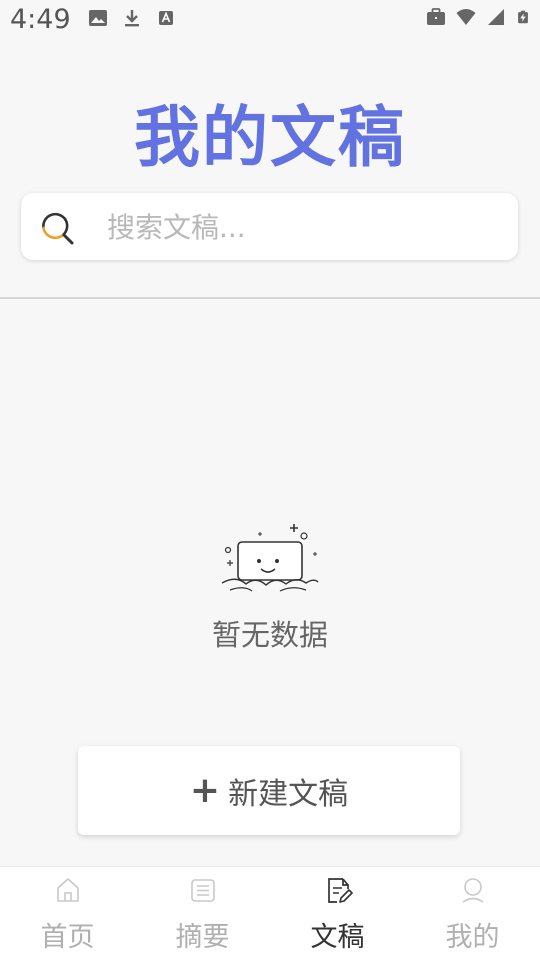 This screenshot has width=540, height=961. I want to click on status-right-icons, so click(478, 17).